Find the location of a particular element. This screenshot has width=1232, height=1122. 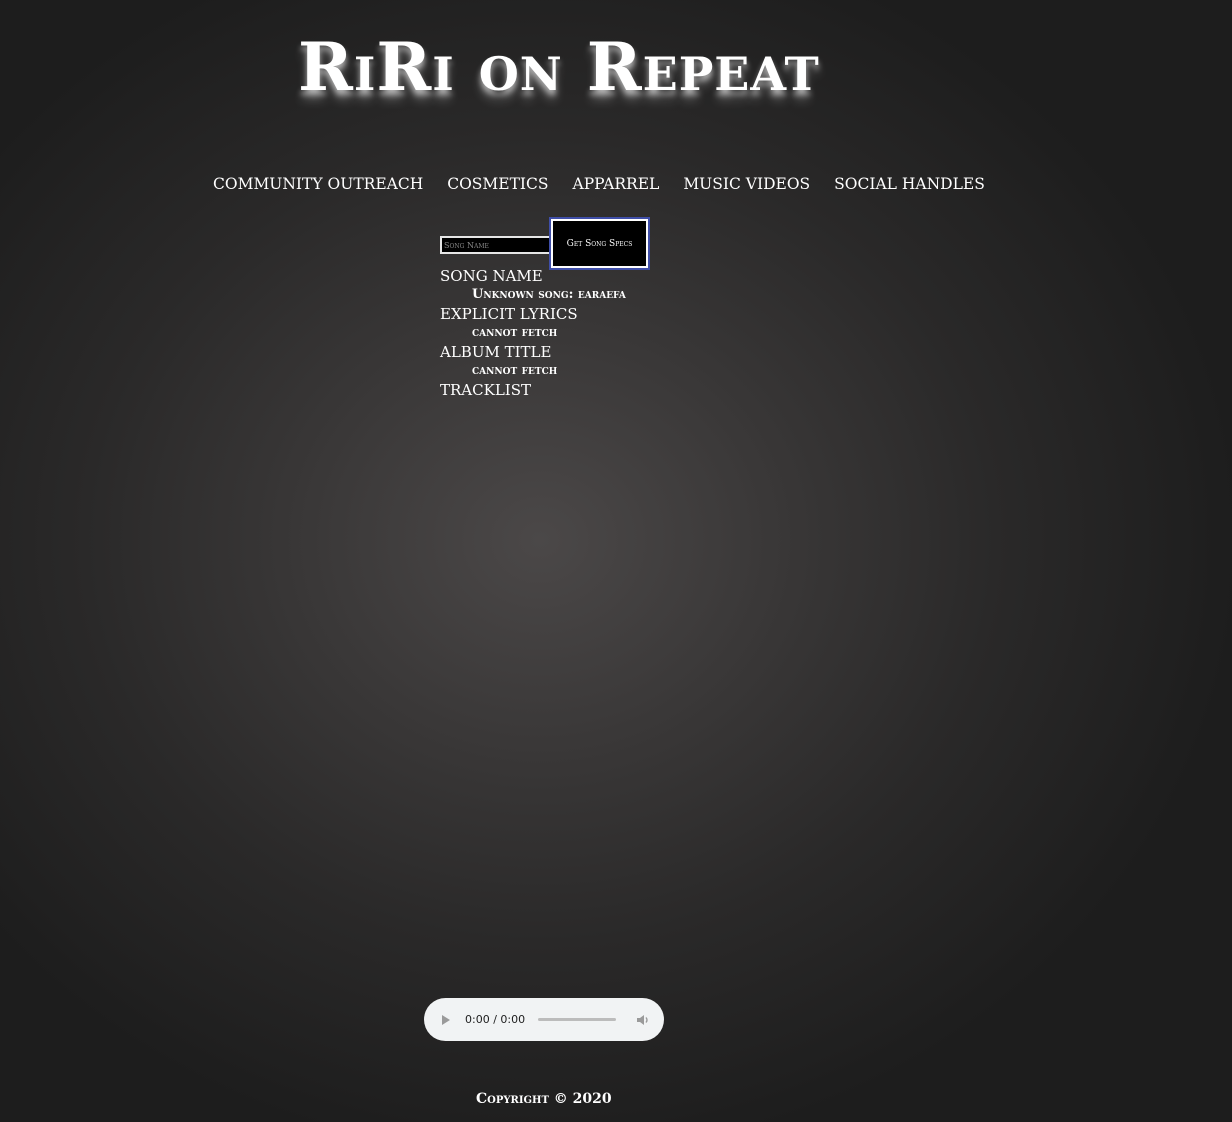

nav-link-social-handles: SOCIAL HANDLES is located at coordinates (909, 184).